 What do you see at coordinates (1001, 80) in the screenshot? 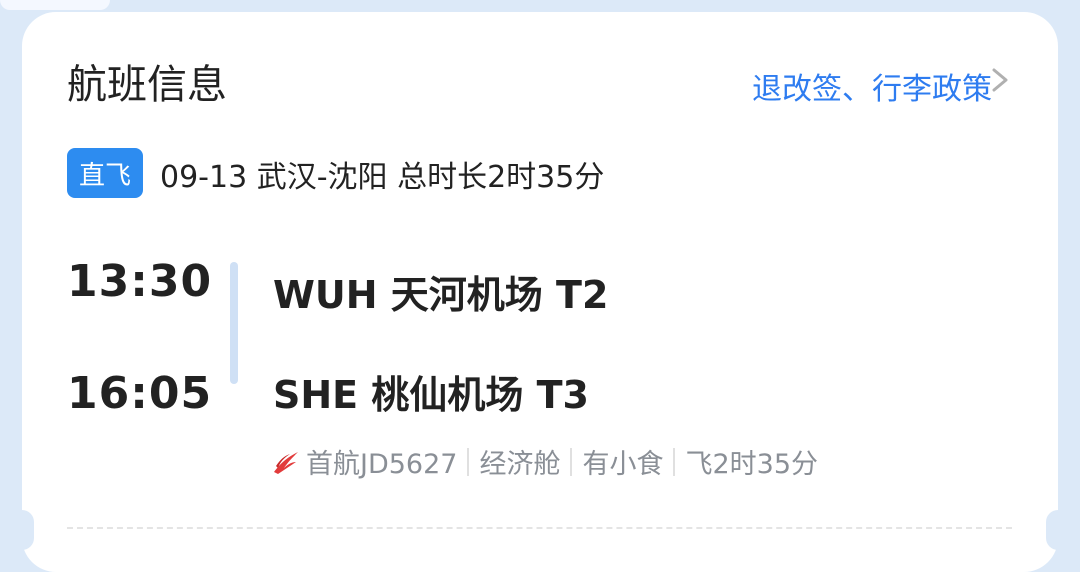
I see `chevron-right-icon` at bounding box center [1001, 80].